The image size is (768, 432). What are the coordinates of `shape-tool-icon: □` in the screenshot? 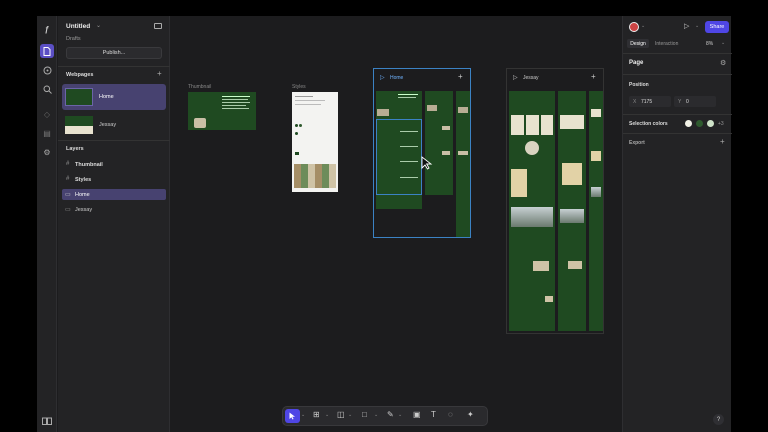 It's located at (364, 414).